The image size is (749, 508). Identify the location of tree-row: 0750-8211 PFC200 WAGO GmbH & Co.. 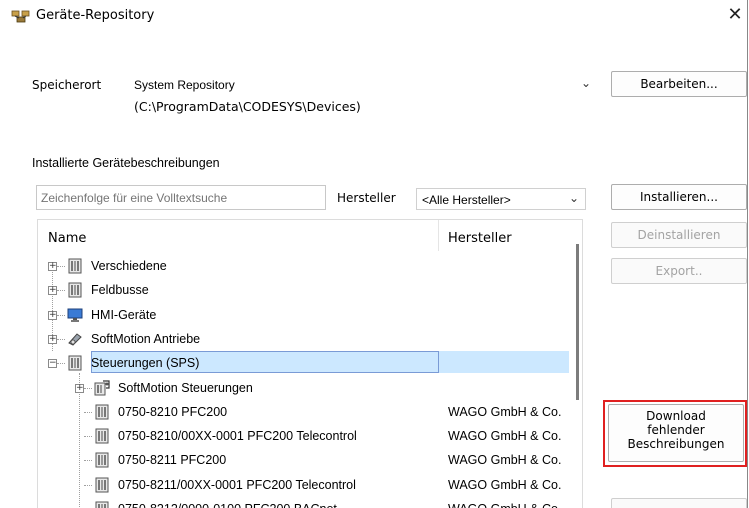
(303, 460).